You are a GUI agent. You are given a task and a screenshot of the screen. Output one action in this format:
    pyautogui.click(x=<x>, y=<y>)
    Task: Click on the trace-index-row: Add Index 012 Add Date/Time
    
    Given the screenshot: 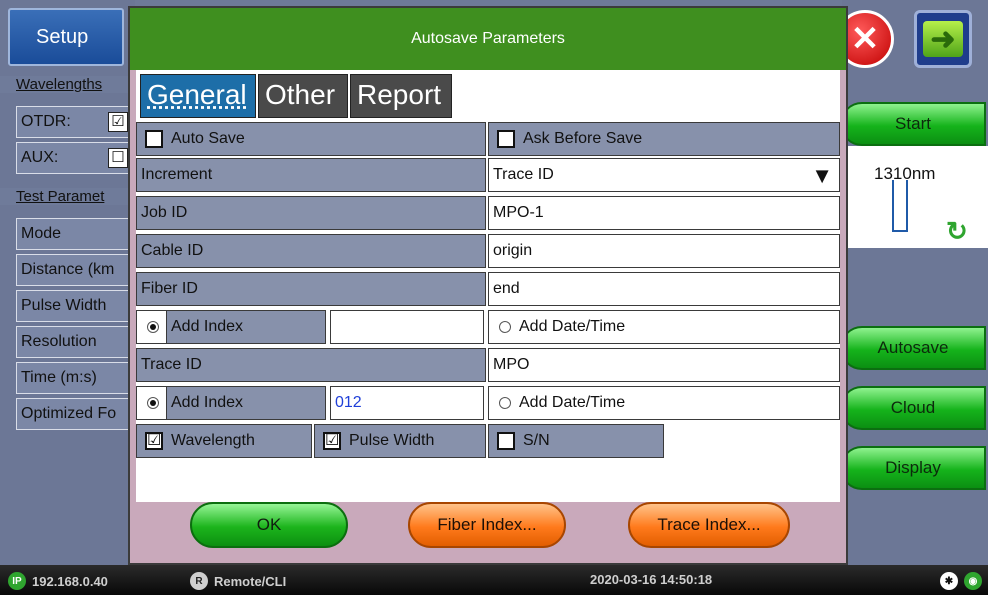 What is the action you would take?
    pyautogui.click(x=488, y=403)
    